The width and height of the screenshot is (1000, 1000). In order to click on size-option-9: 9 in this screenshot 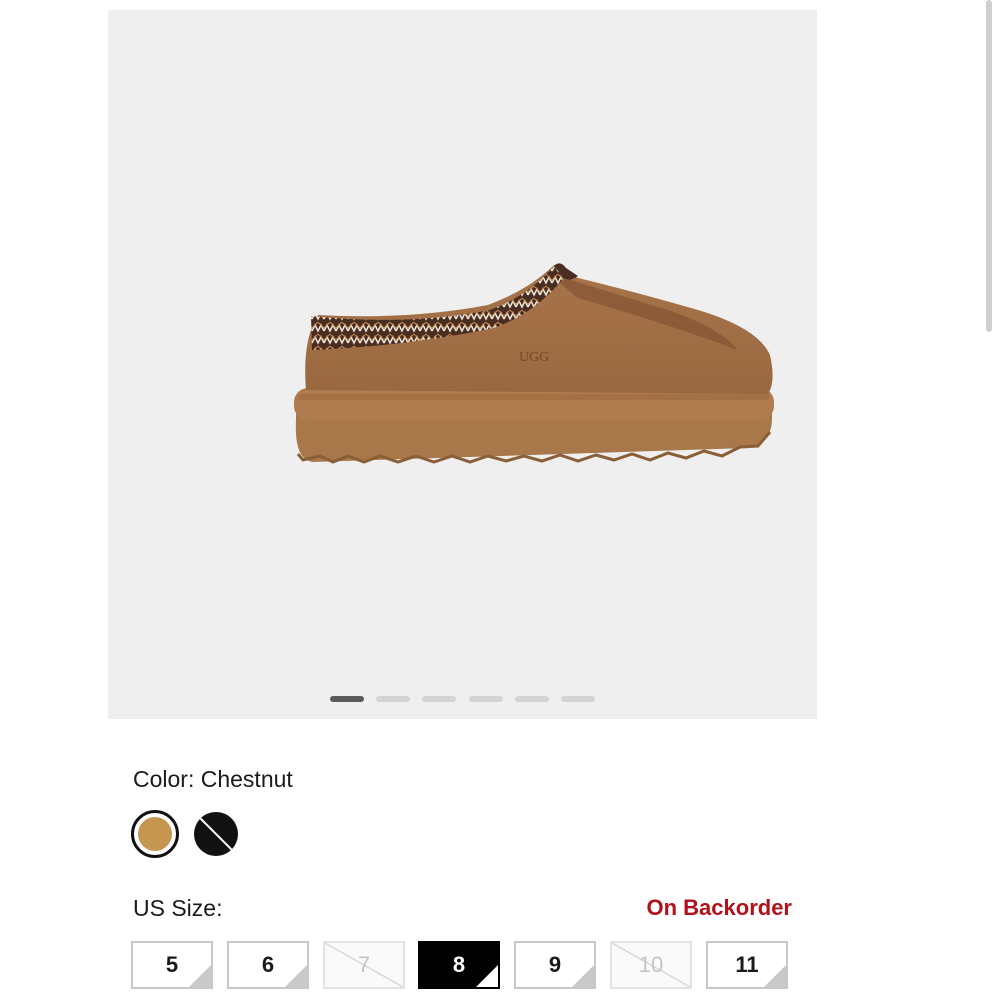, I will do `click(555, 965)`.